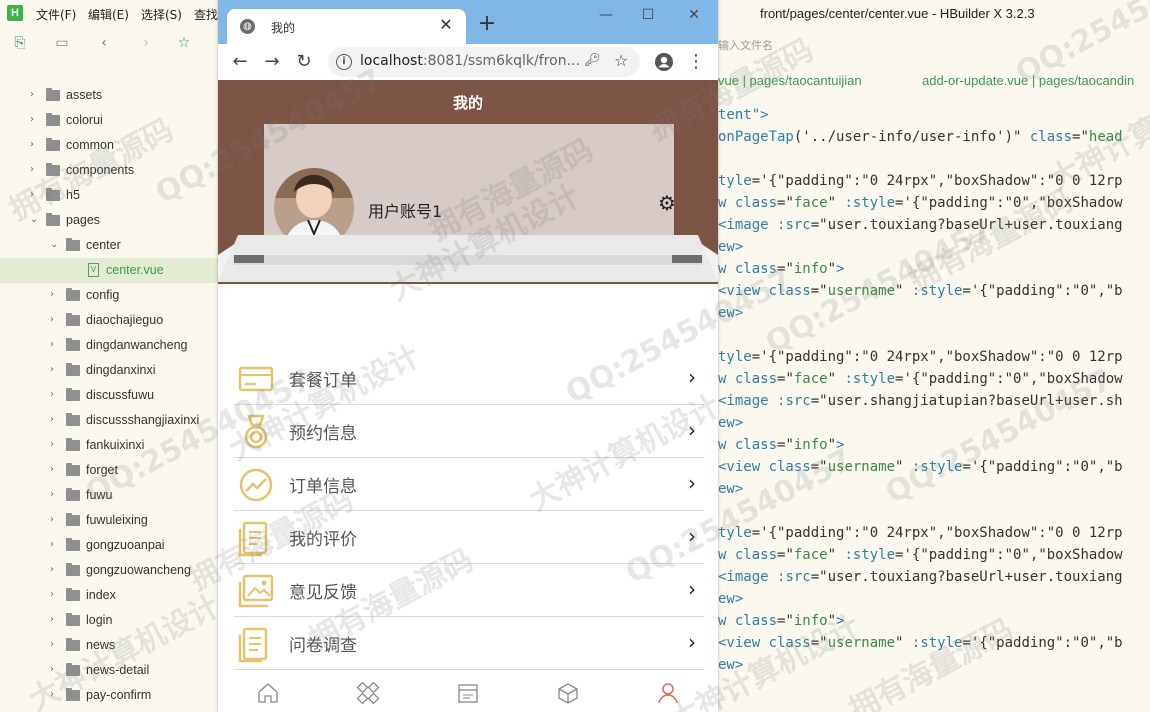 The image size is (1150, 712). I want to click on tree-item: › discussshangjiaxinxi, so click(109, 420).